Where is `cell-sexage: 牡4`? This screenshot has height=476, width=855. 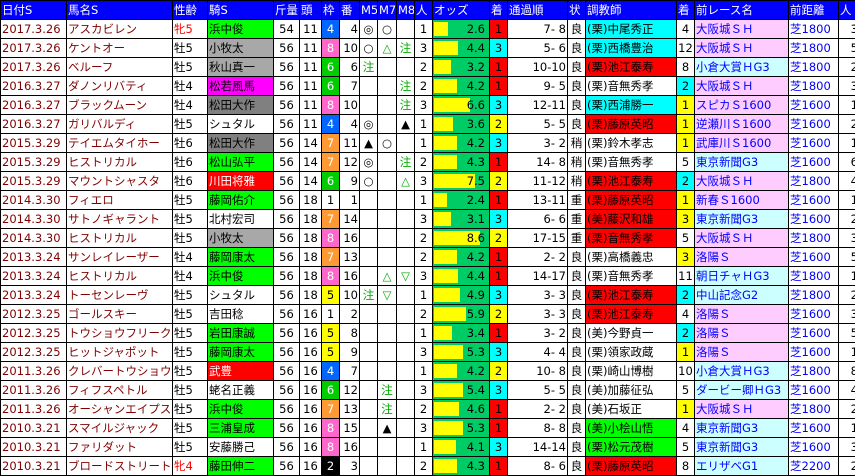 cell-sexage: 牡4 is located at coordinates (190, 257).